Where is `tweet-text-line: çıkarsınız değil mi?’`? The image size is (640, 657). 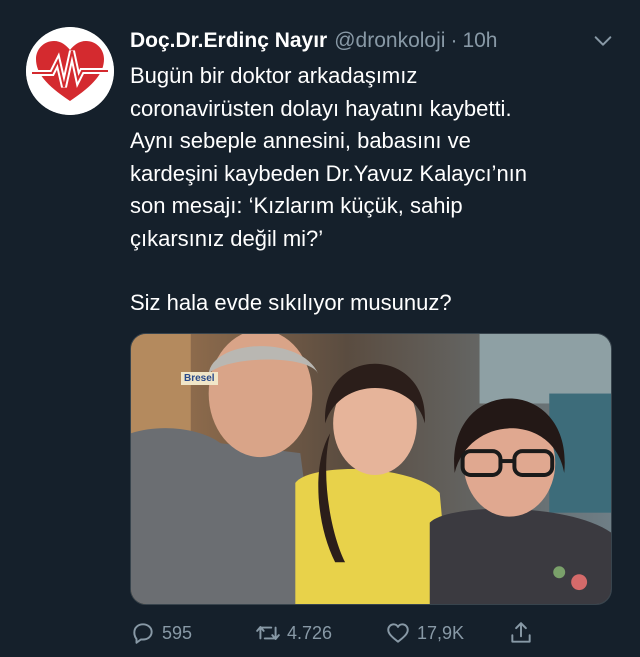
tweet-text-line: çıkarsınız değil mi?’ is located at coordinates (227, 238).